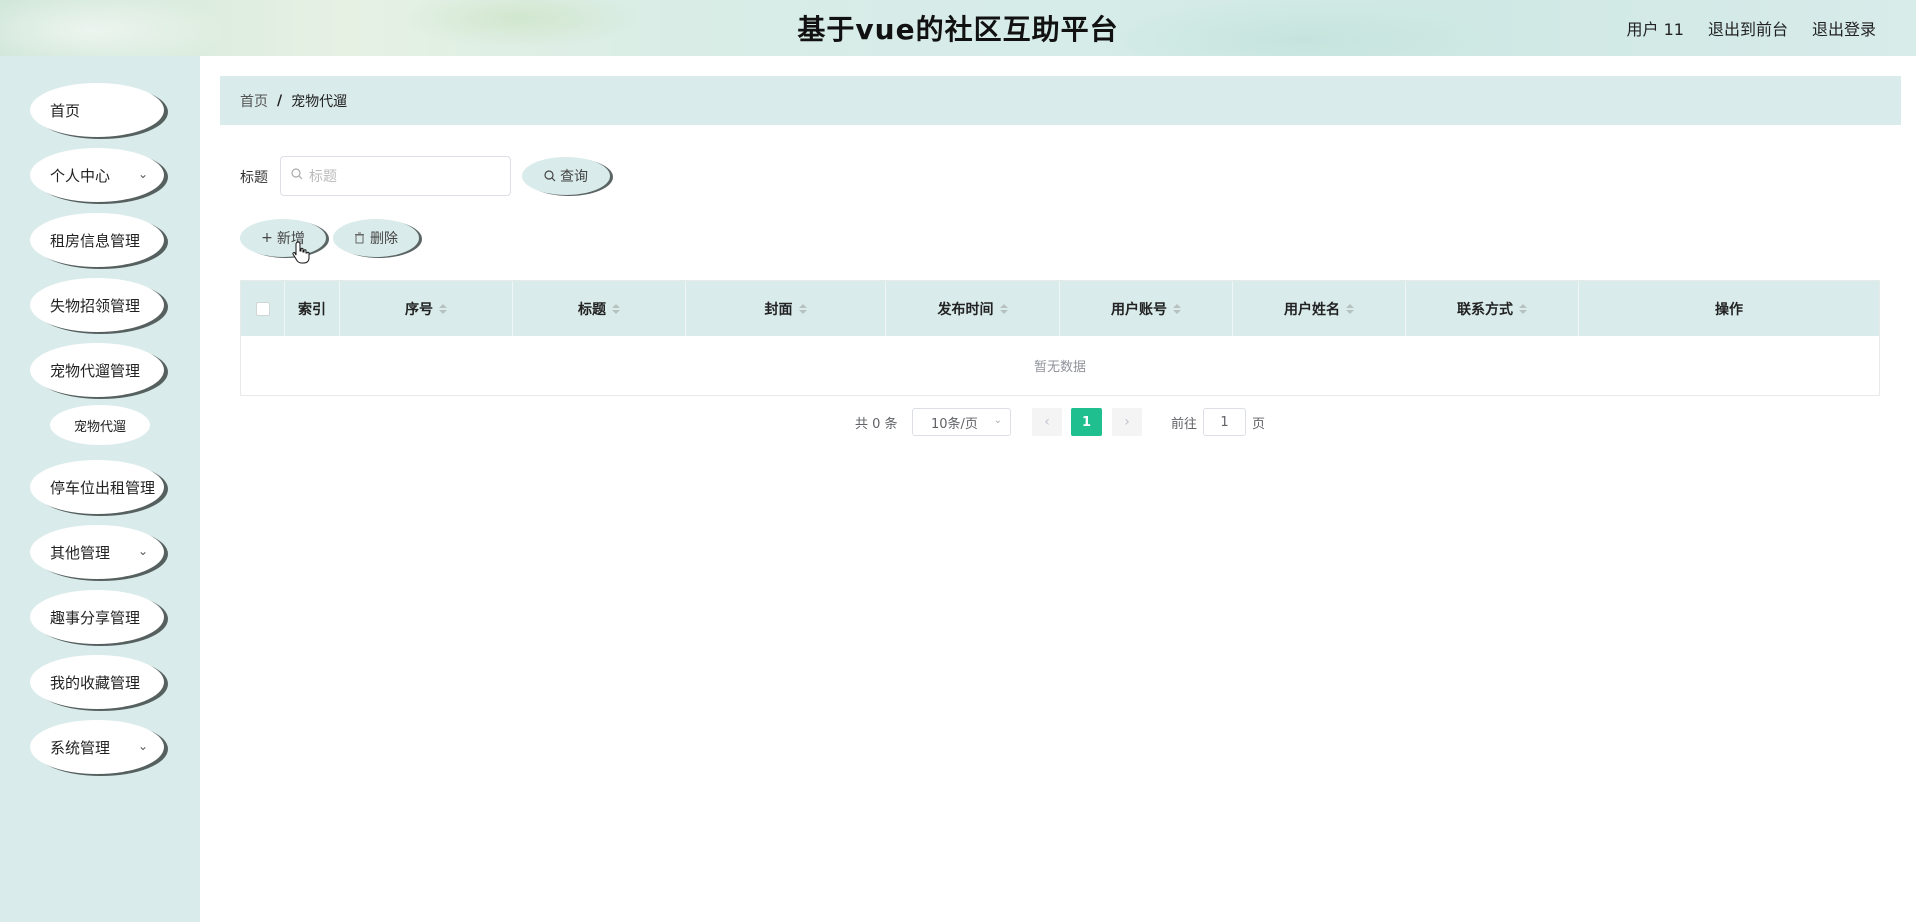 Image resolution: width=1916 pixels, height=922 pixels. Describe the element at coordinates (1844, 28) in the screenshot. I see `logout-link: 退出登录` at that location.